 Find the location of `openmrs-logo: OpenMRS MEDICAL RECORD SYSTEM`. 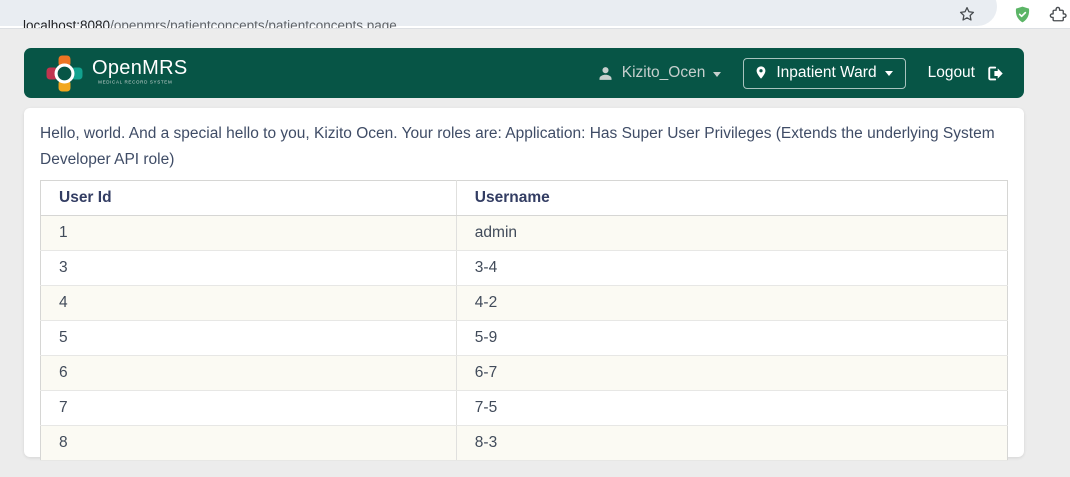

openmrs-logo: OpenMRS MEDICAL RECORD SYSTEM is located at coordinates (135, 73).